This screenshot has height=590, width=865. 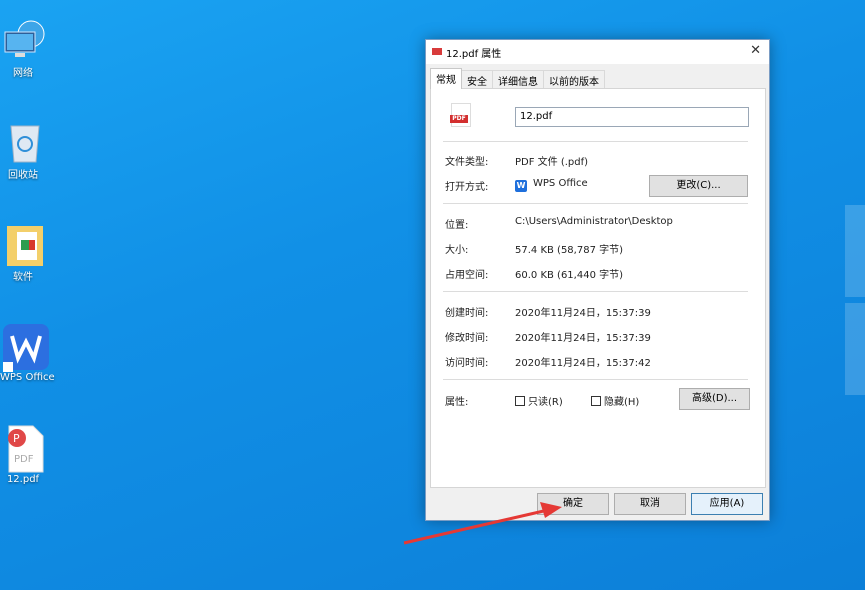 I want to click on disk-size-value: 60.0 KB (61,440 字节), so click(x=569, y=275).